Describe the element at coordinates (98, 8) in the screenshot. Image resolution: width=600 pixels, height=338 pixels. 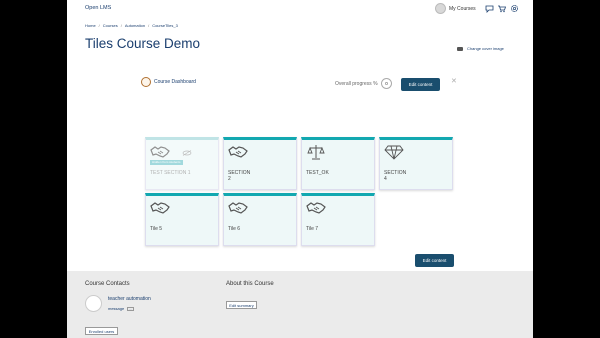
I see `site-brand: Open LMS` at that location.